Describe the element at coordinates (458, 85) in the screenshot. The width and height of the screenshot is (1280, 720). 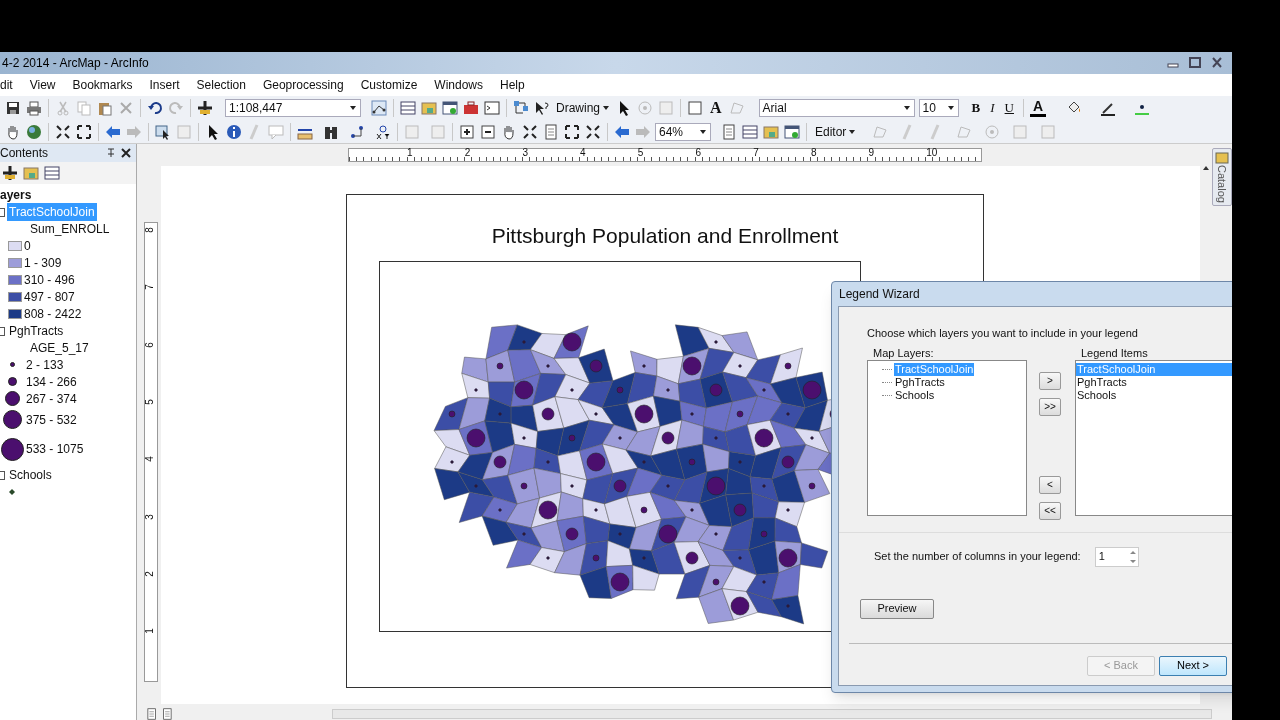
I see `menu-item: Windows` at that location.